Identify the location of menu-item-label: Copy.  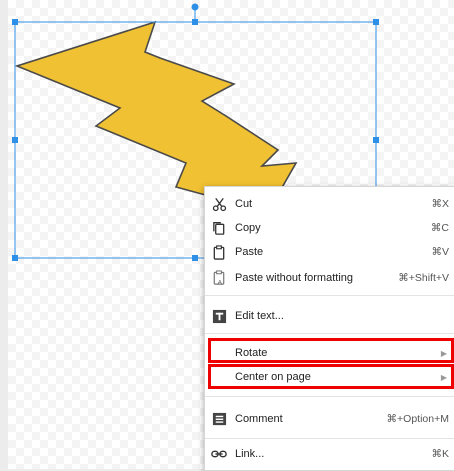
(248, 228).